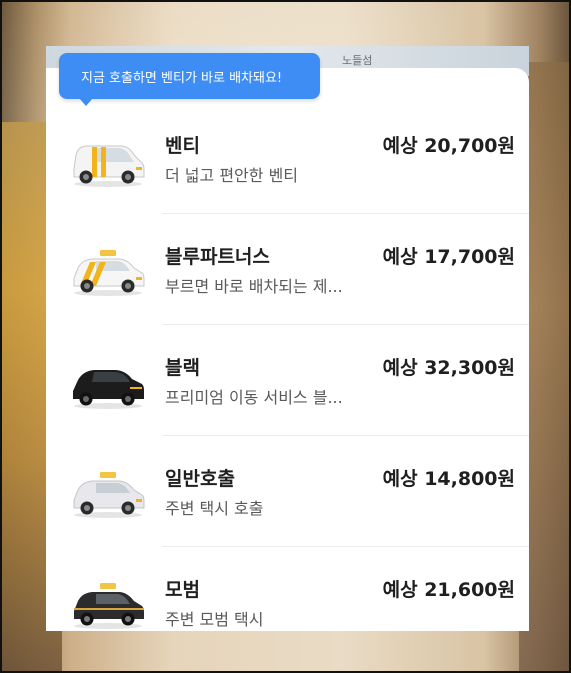 The width and height of the screenshot is (571, 673). I want to click on venti-promo-tooltip: 지금 호출하면 벤티가 바로 배차돼요!, so click(189, 76).